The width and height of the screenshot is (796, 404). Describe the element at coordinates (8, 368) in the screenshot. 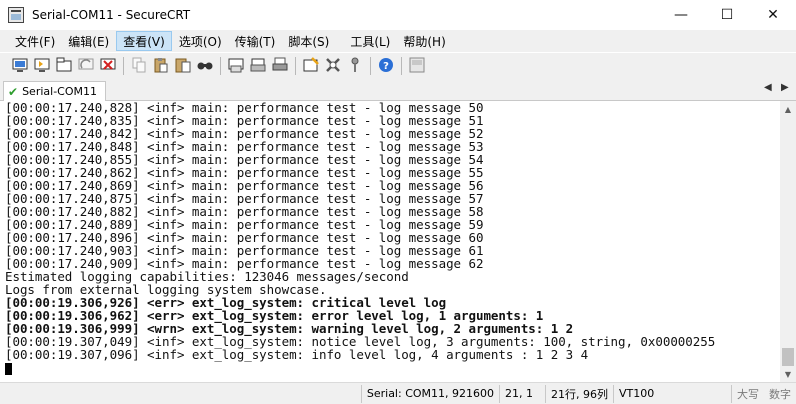

I see `terminal-cursor` at that location.